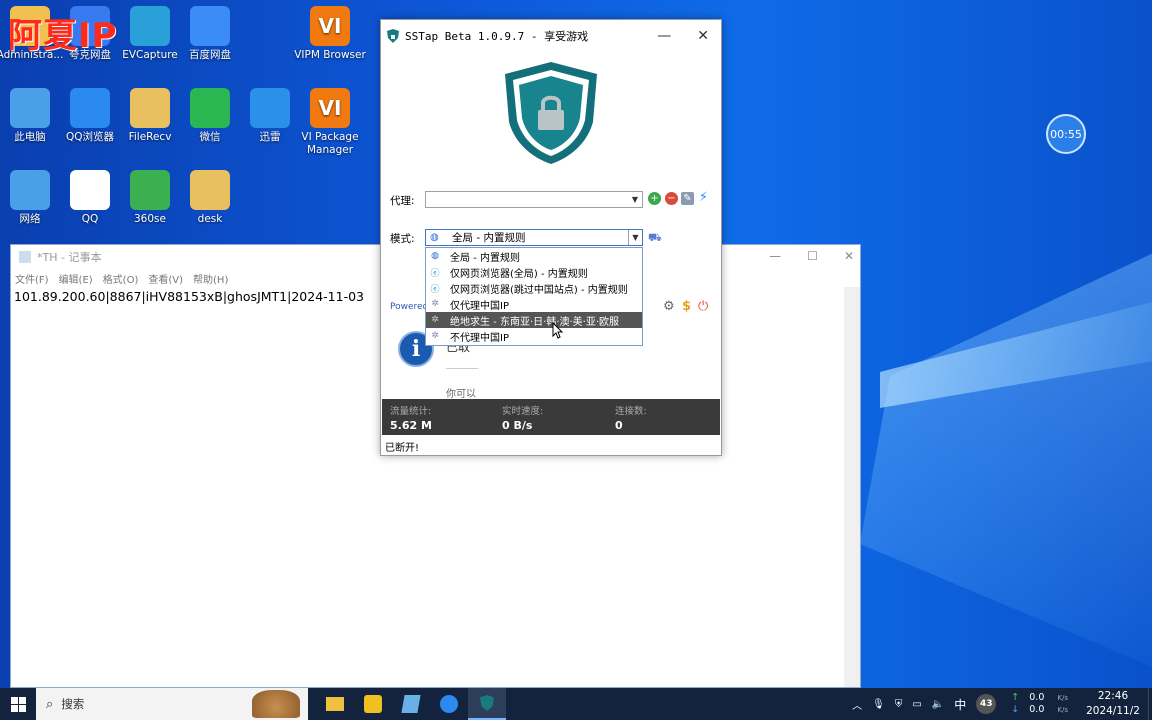  What do you see at coordinates (373, 704) in the screenshot?
I see `taskbar-app` at bounding box center [373, 704].